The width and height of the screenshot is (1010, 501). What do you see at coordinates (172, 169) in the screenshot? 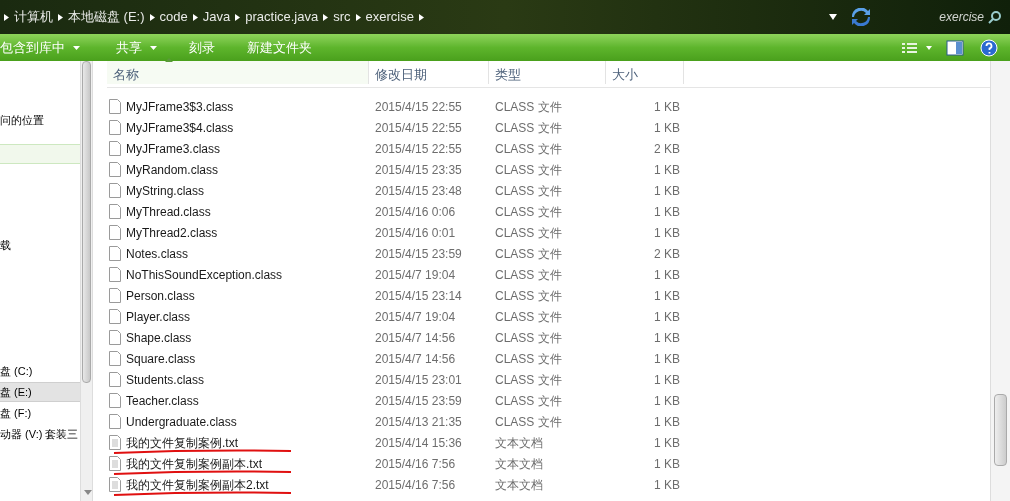
I see `file-name: MyRandom.class` at bounding box center [172, 169].